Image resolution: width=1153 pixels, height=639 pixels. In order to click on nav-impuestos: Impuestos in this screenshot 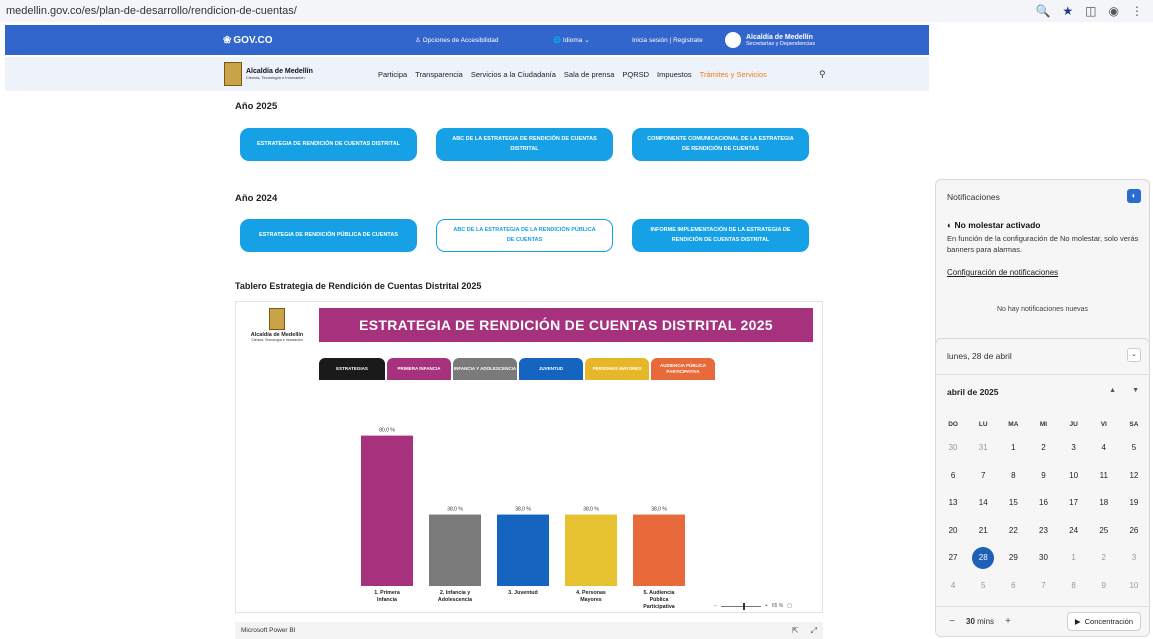, I will do `click(674, 74)`.